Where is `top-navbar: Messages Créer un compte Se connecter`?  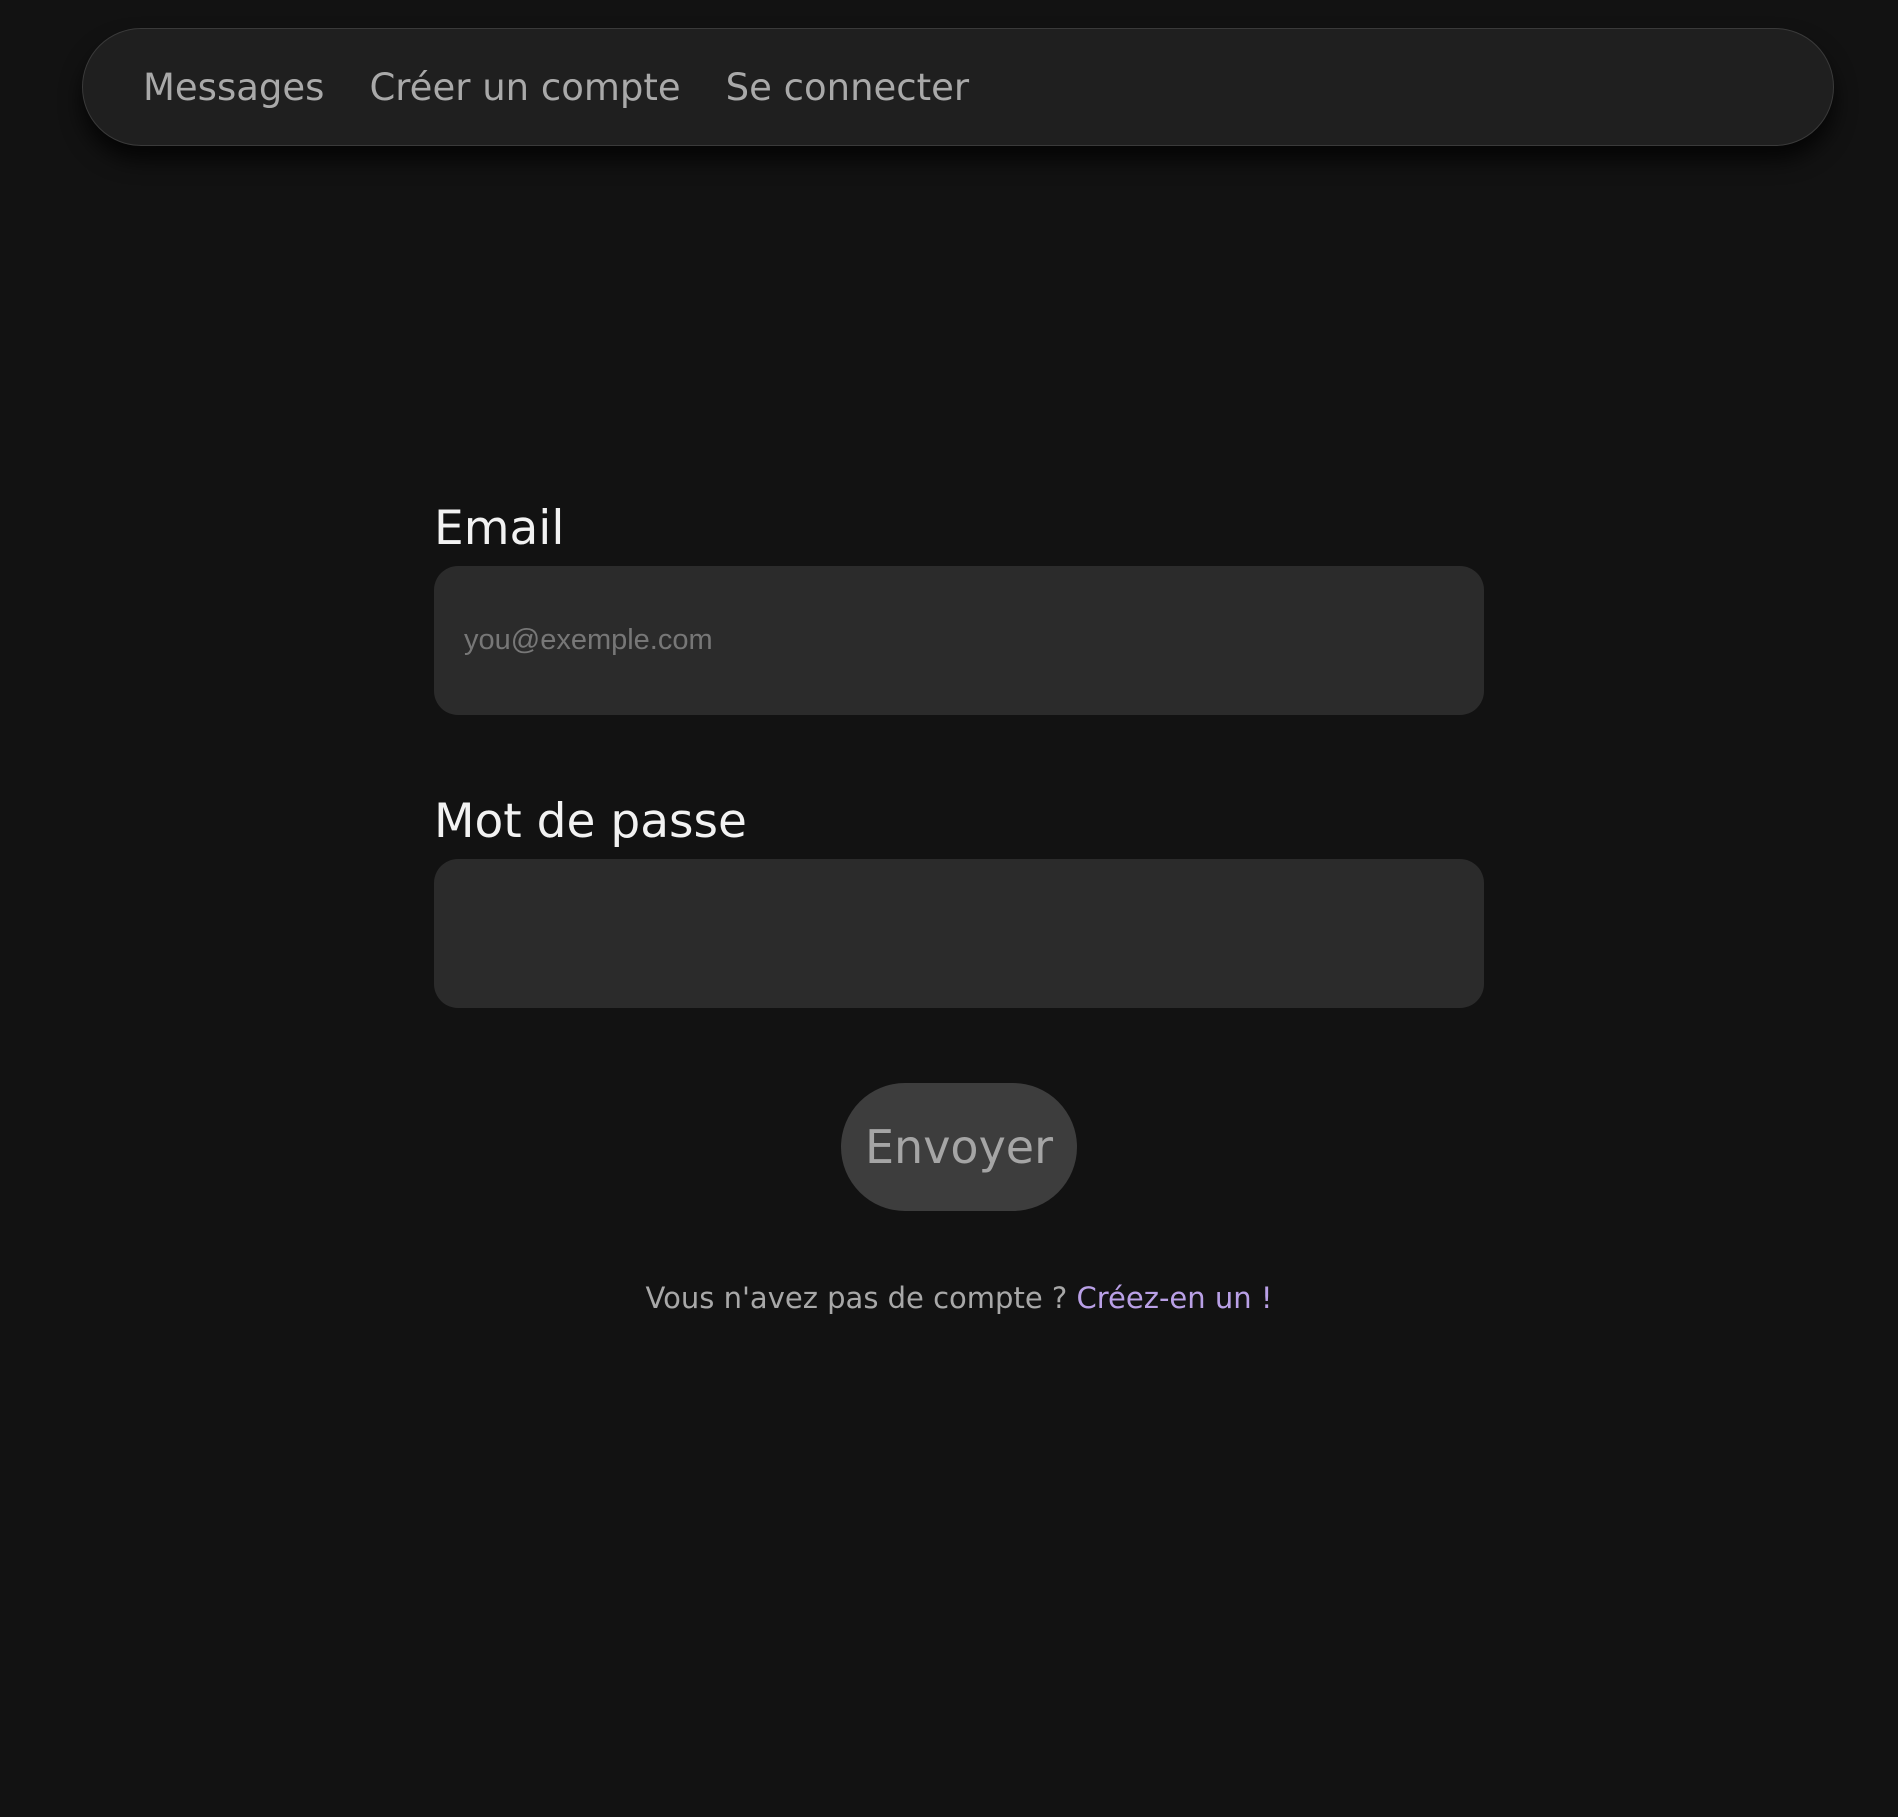 top-navbar: Messages Créer un compte Se connecter is located at coordinates (958, 87).